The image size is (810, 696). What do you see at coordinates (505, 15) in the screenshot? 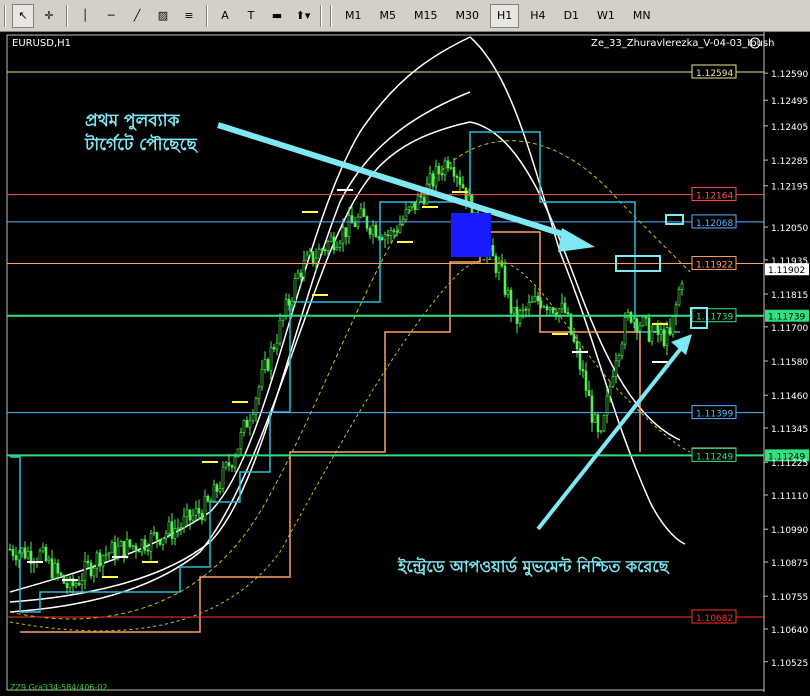
I see `timeframe-h1-button: H1` at bounding box center [505, 15].